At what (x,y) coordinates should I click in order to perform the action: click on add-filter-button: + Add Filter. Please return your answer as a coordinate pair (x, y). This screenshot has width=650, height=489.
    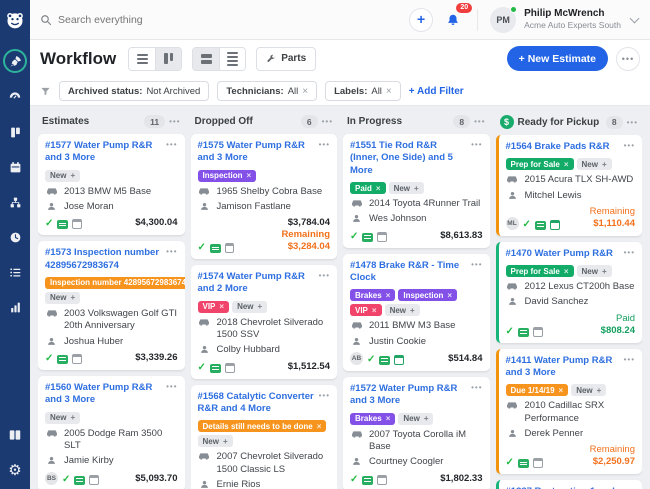
    Looking at the image, I should click on (436, 91).